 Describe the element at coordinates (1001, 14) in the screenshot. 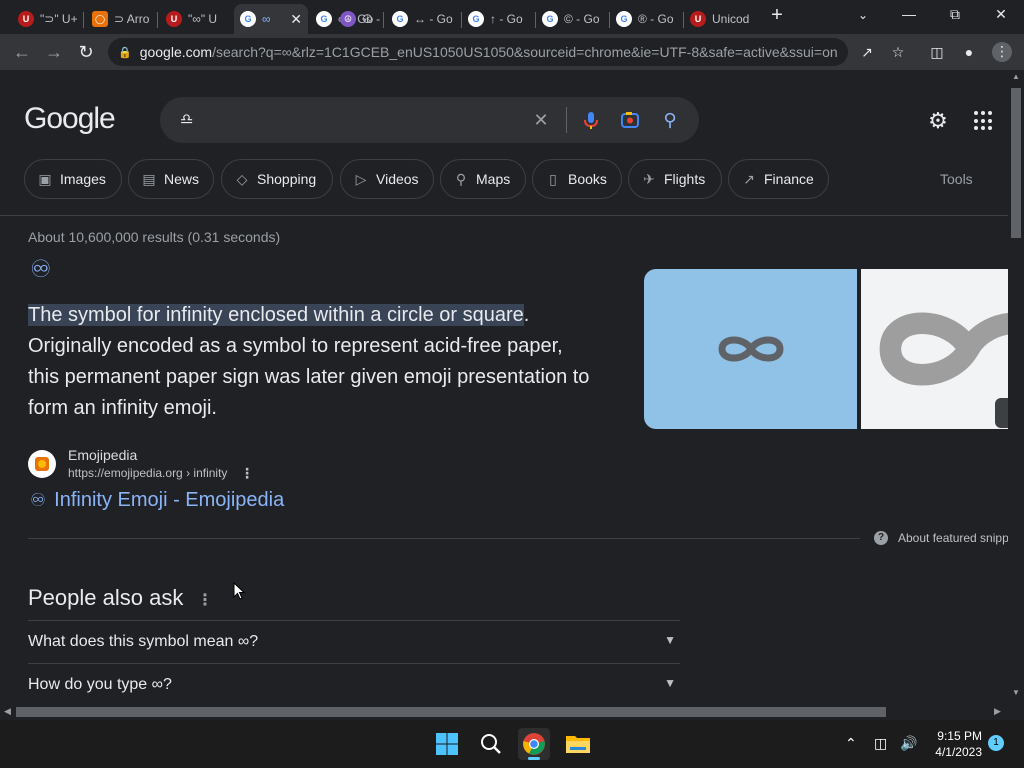

I see `window-close-icon: ✕` at that location.